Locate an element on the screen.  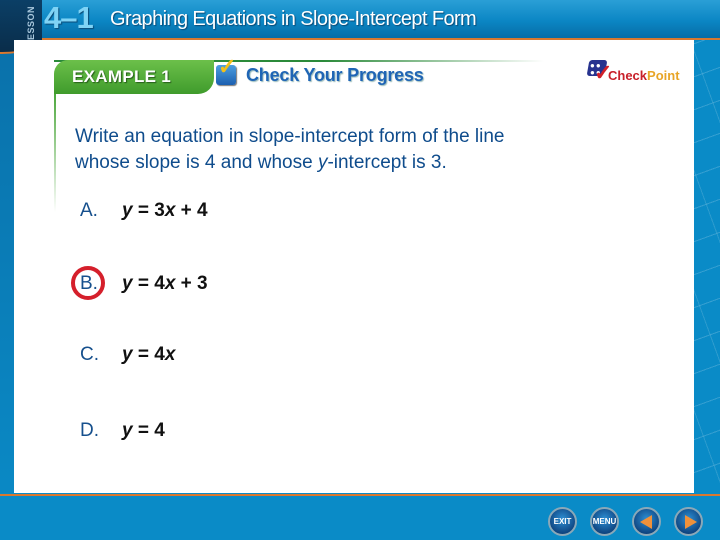
triangle-right-icon is located at coordinates (691, 522).